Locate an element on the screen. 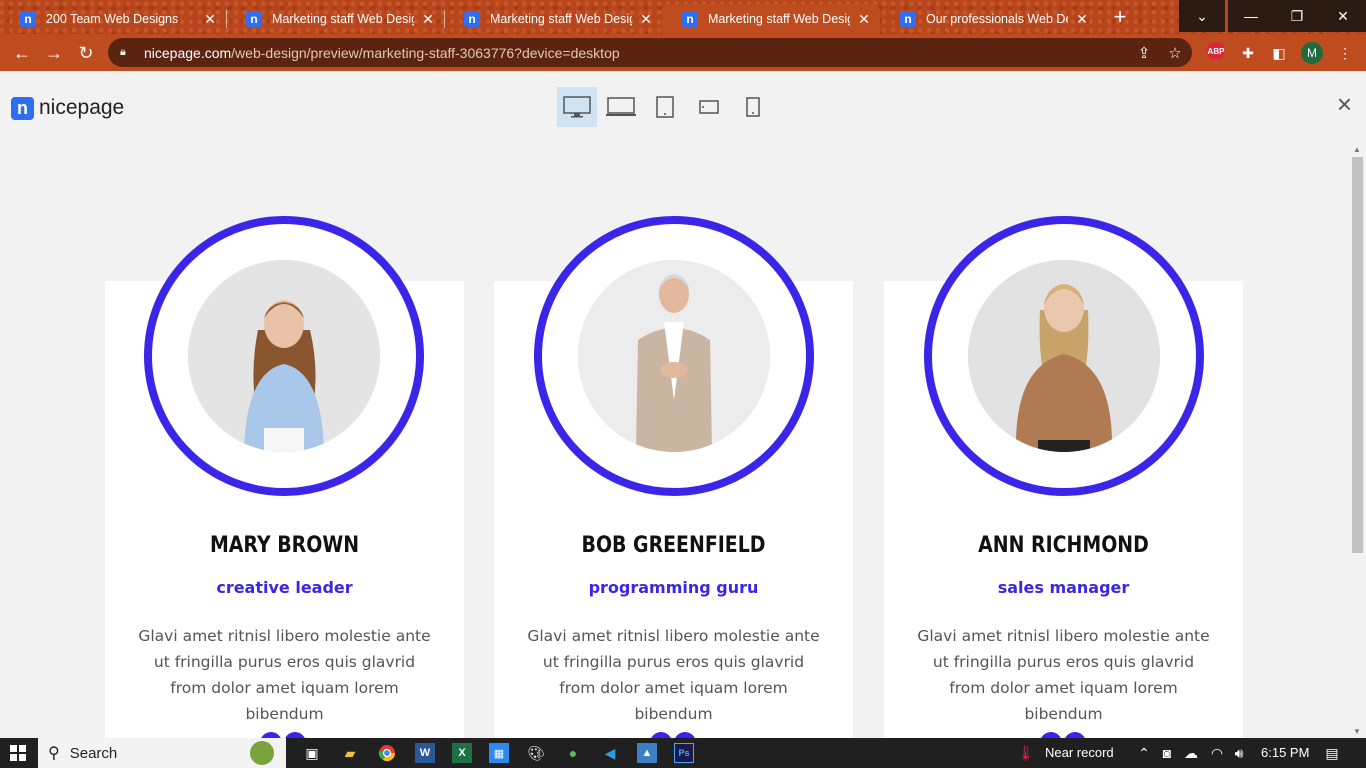  photos-icon: ▲ is located at coordinates (647, 753).